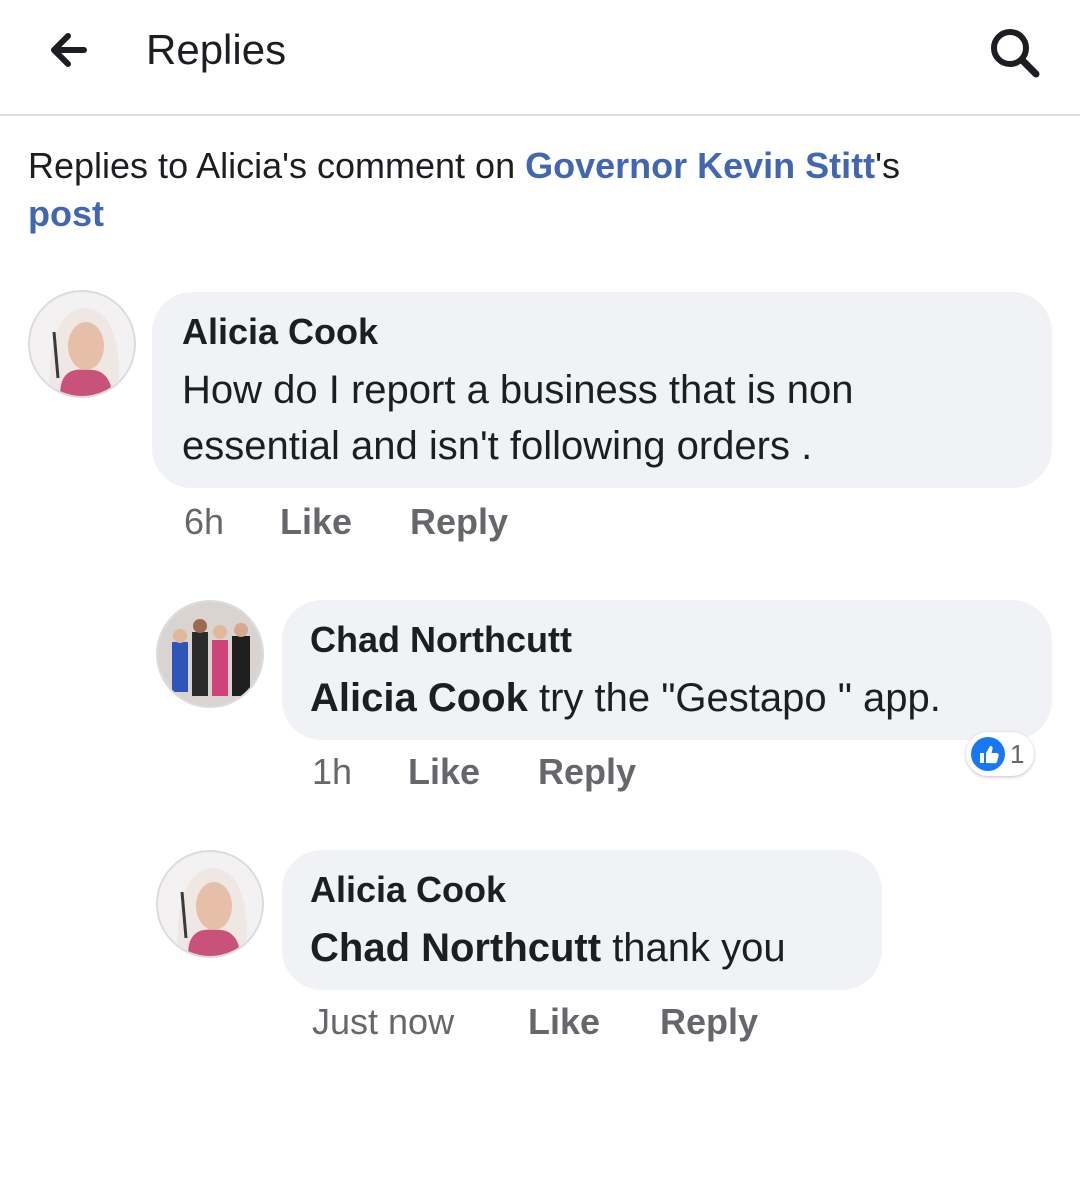 This screenshot has height=1188, width=1080. I want to click on comment-body: try the "Gestapo " app., so click(734, 698).